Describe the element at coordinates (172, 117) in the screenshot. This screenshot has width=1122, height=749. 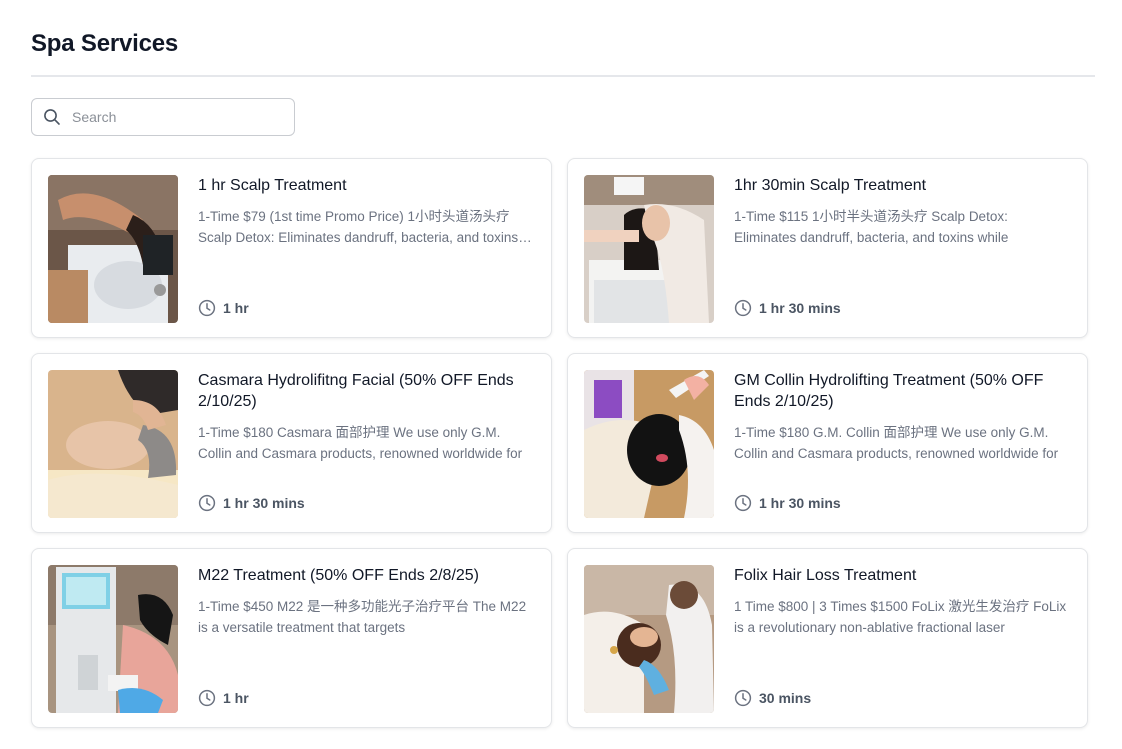
I see `search-input` at that location.